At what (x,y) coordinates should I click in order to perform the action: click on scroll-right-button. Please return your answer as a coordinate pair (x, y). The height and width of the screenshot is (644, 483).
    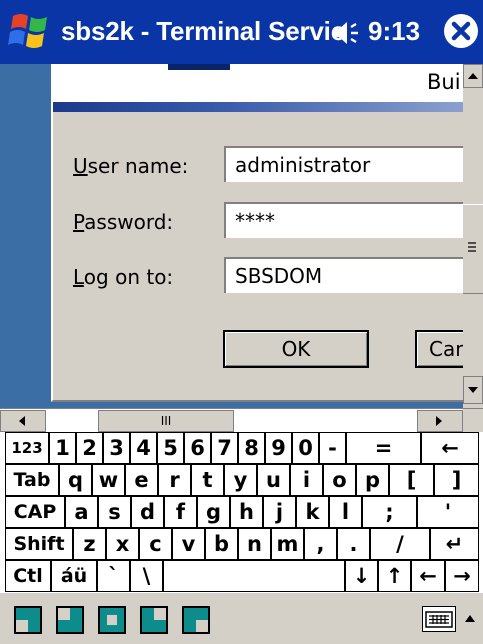
    Looking at the image, I should click on (440, 421).